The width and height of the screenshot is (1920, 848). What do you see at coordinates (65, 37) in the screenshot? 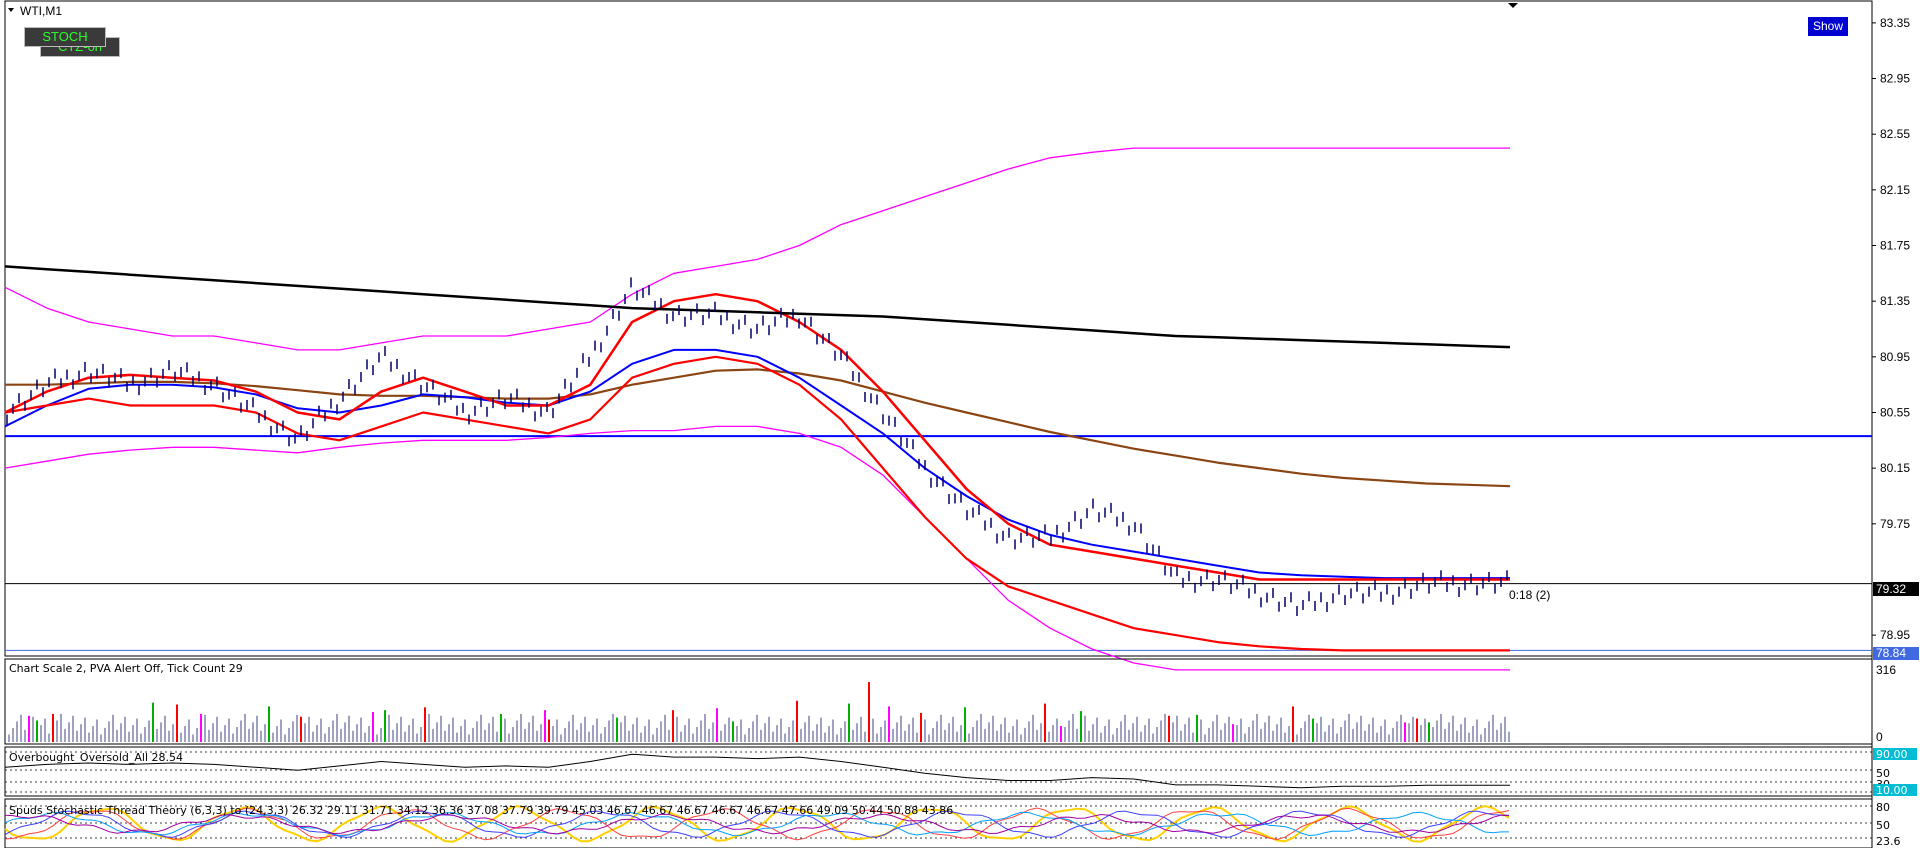
I see `stoch-toggle-button: STOCH` at bounding box center [65, 37].